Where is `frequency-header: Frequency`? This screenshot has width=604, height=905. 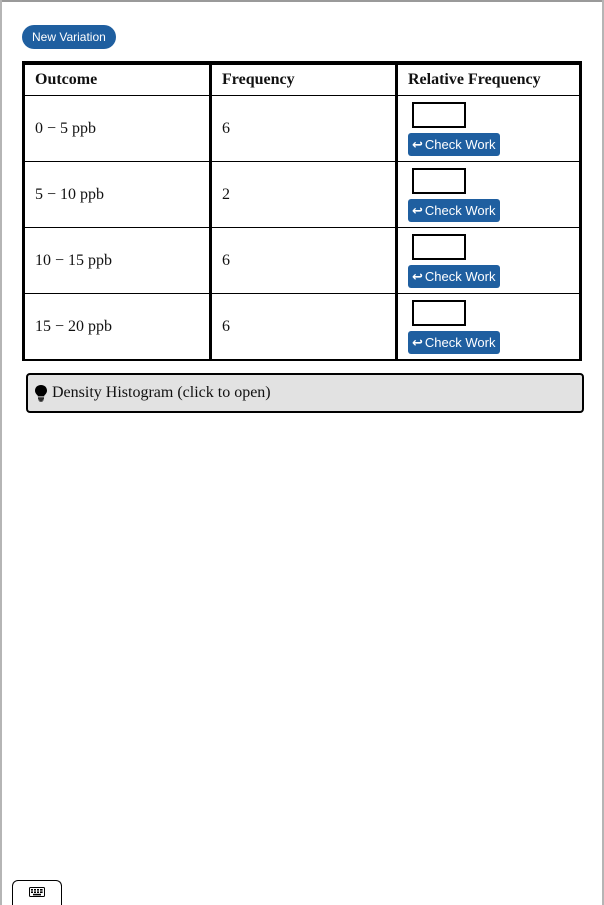
frequency-header: Frequency is located at coordinates (304, 79).